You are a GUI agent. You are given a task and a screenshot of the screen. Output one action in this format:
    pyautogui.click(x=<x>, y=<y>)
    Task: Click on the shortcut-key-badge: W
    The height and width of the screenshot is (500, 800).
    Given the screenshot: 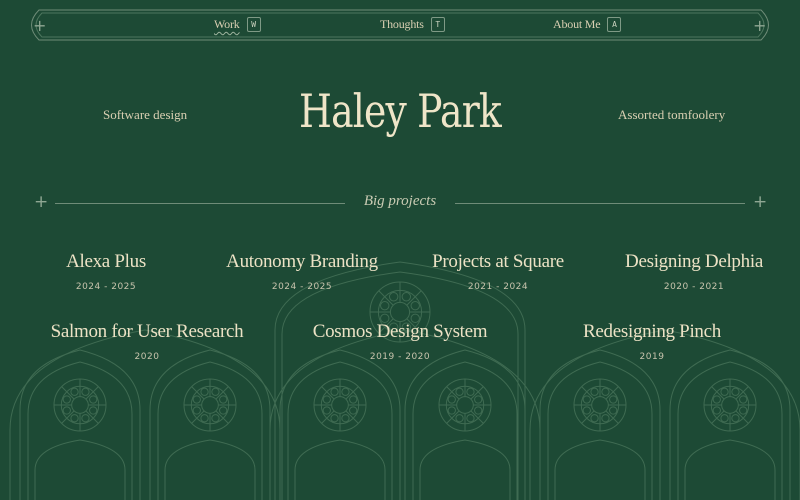 What is the action you would take?
    pyautogui.click(x=253, y=24)
    